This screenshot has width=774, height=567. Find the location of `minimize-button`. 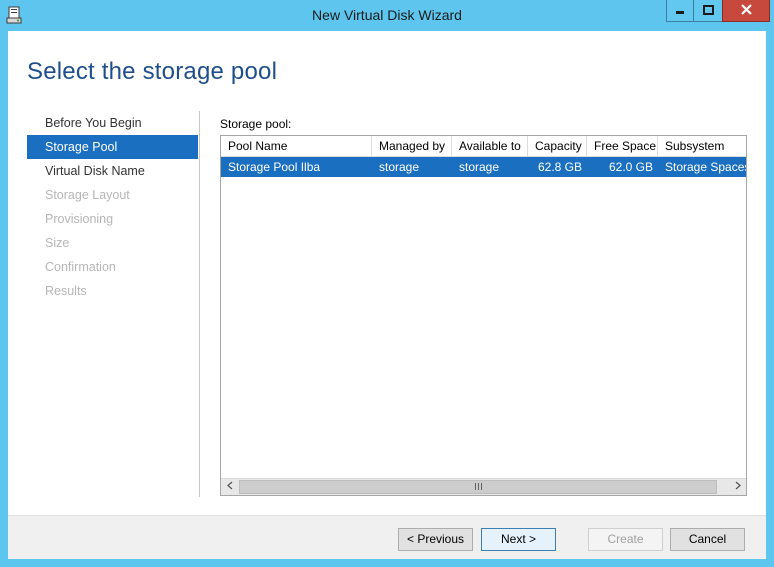

minimize-button is located at coordinates (680, 11).